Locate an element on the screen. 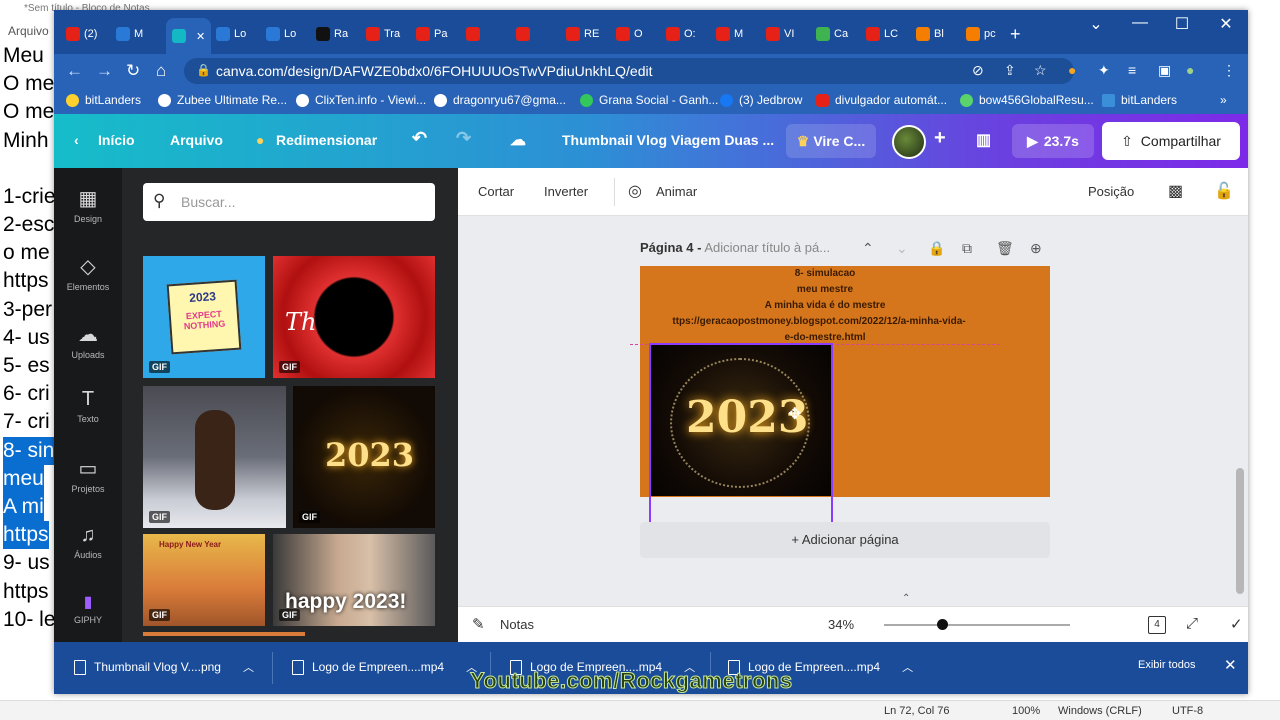  zoom-percentage: 34% is located at coordinates (841, 624).